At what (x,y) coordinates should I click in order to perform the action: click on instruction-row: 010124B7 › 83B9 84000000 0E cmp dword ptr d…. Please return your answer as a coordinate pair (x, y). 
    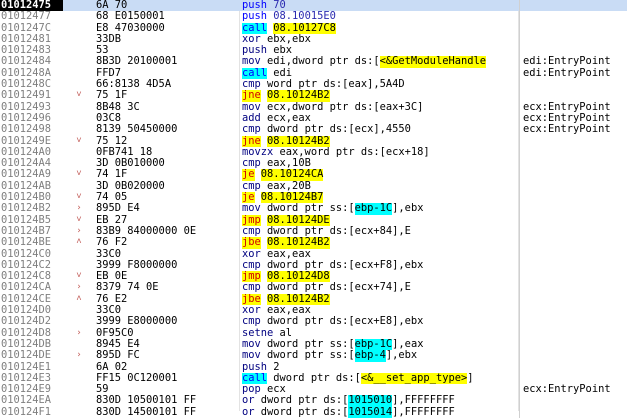
    Looking at the image, I should click on (313, 231).